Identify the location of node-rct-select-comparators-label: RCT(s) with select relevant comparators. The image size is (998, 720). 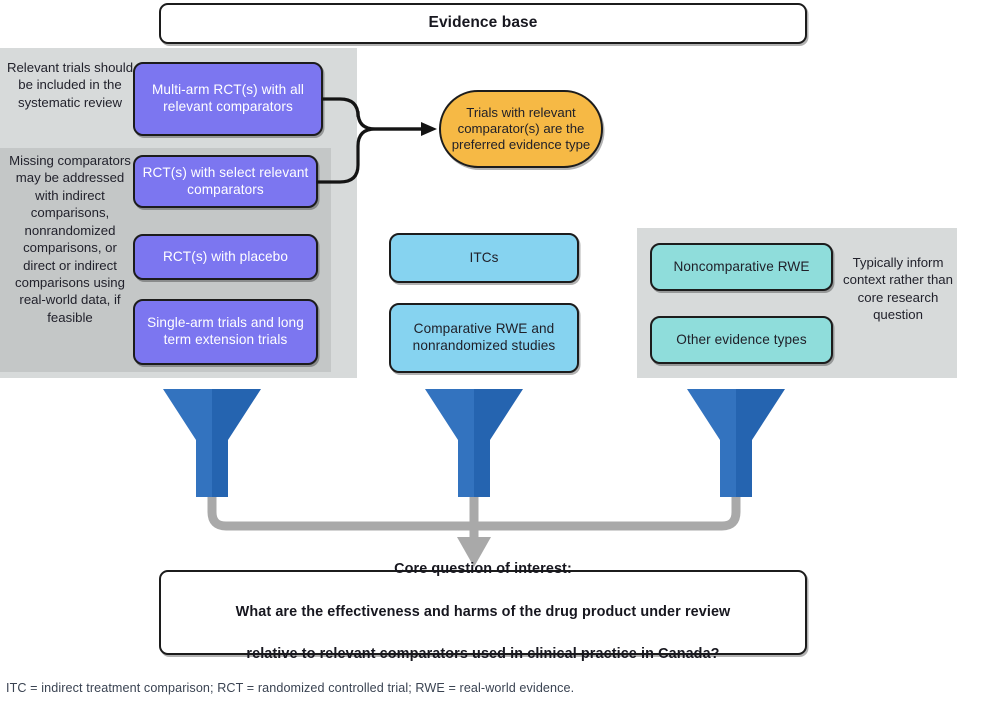
(225, 180).